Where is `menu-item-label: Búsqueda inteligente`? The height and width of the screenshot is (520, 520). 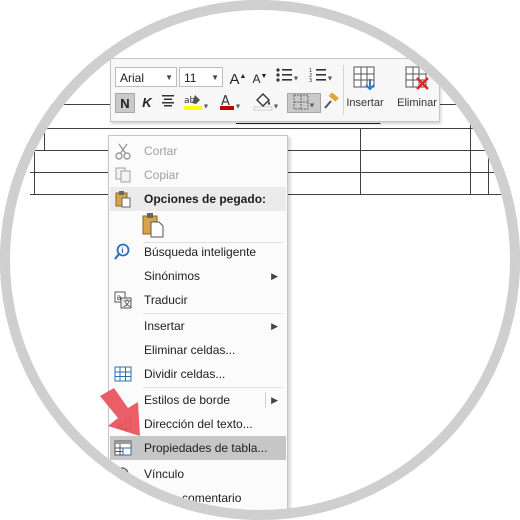
menu-item-label: Búsqueda inteligente is located at coordinates (200, 252).